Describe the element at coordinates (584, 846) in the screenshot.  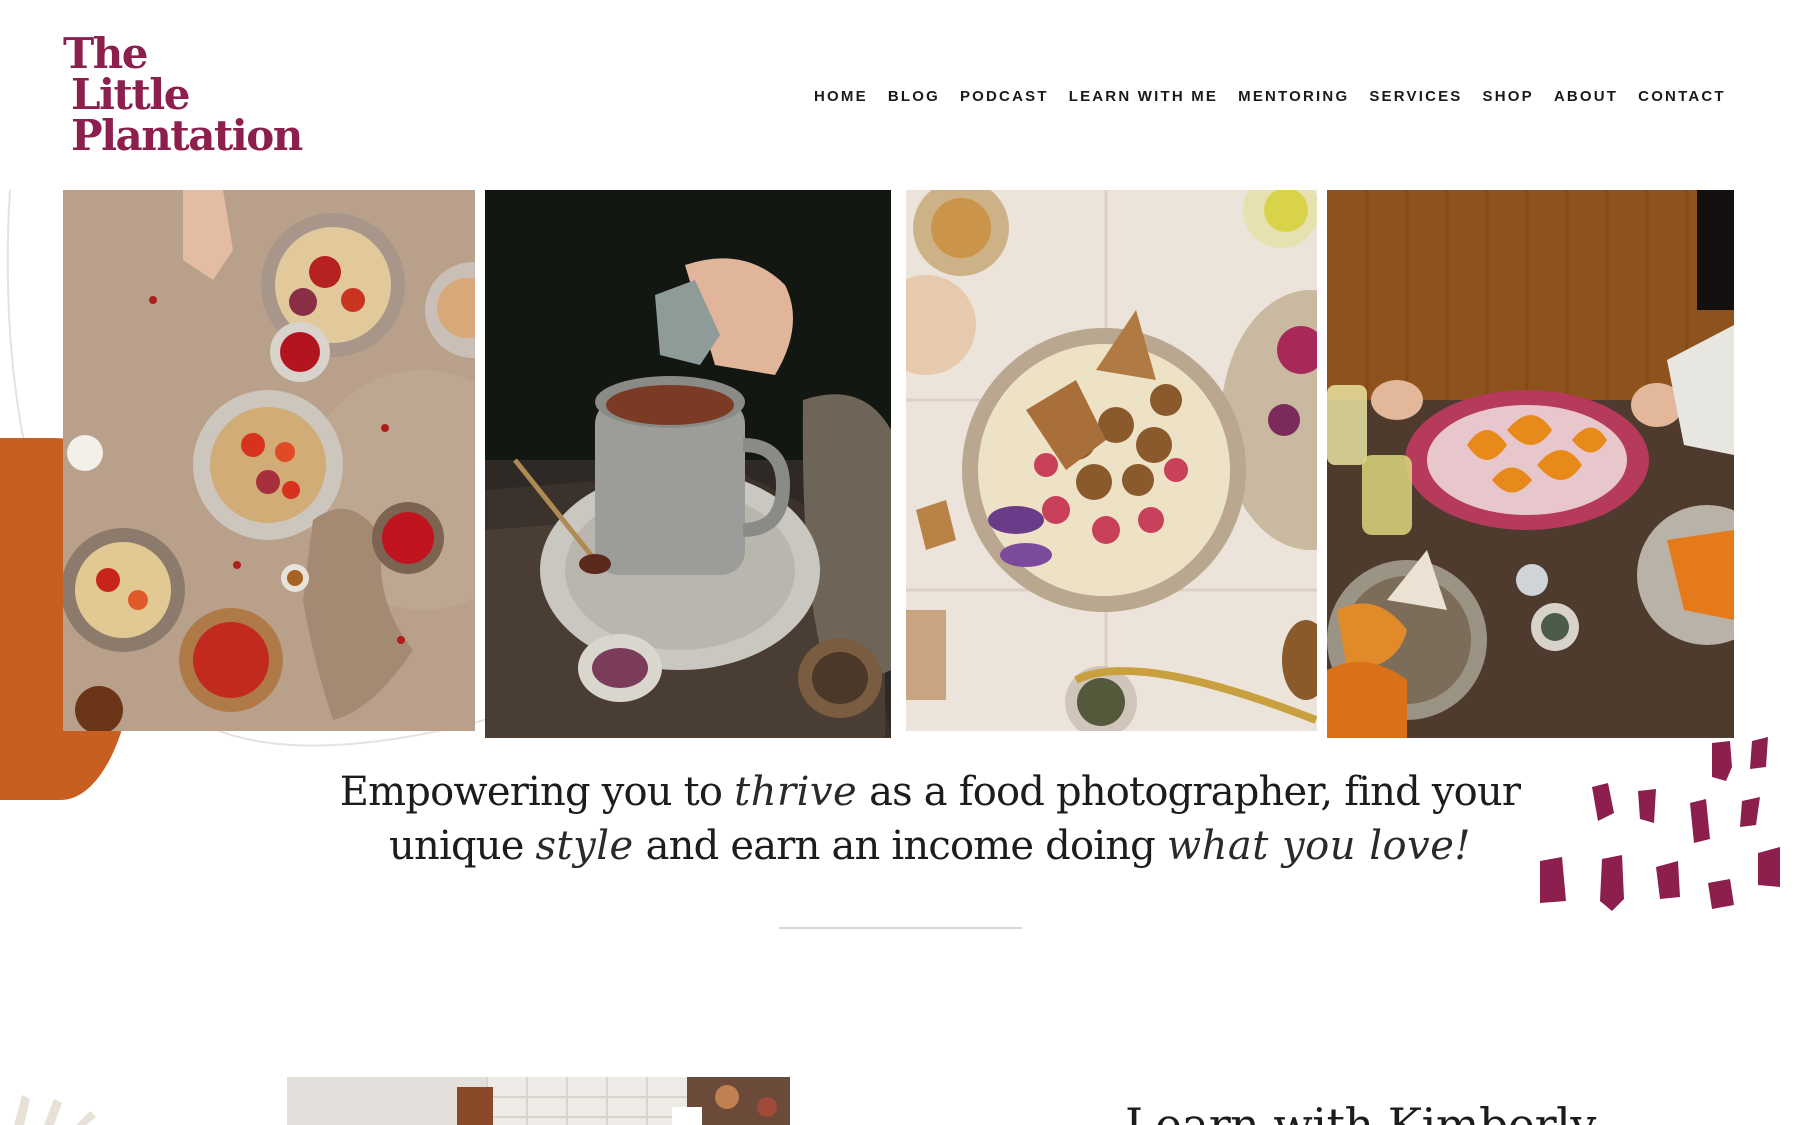
I see `tagline-script-style: style` at that location.